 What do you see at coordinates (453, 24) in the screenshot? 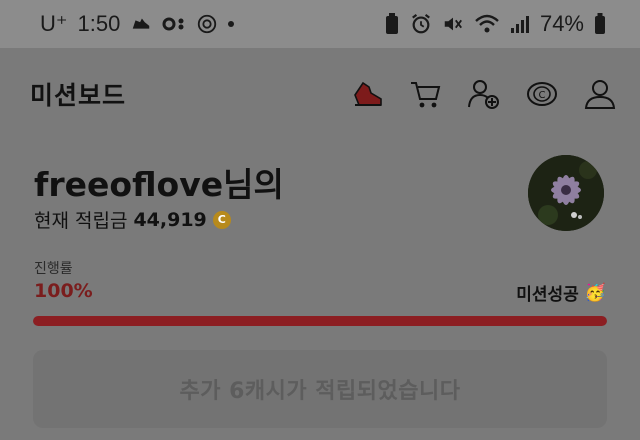
I see `mute-icon` at bounding box center [453, 24].